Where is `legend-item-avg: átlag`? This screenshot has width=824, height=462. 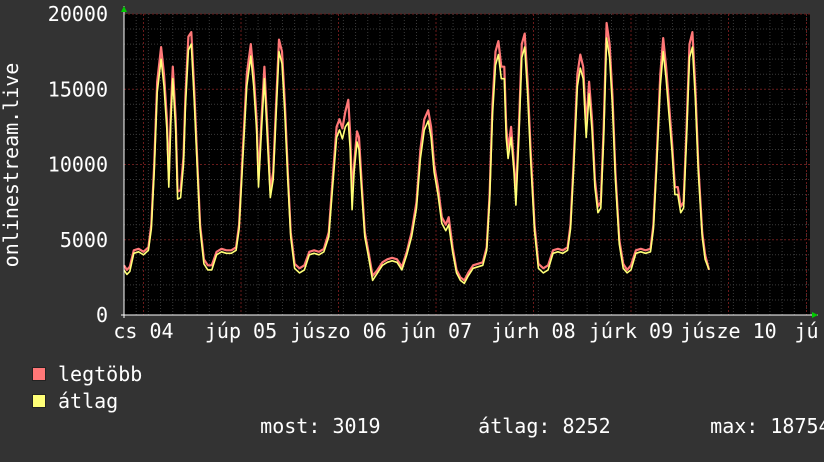 legend-item-avg: átlag is located at coordinates (75, 401).